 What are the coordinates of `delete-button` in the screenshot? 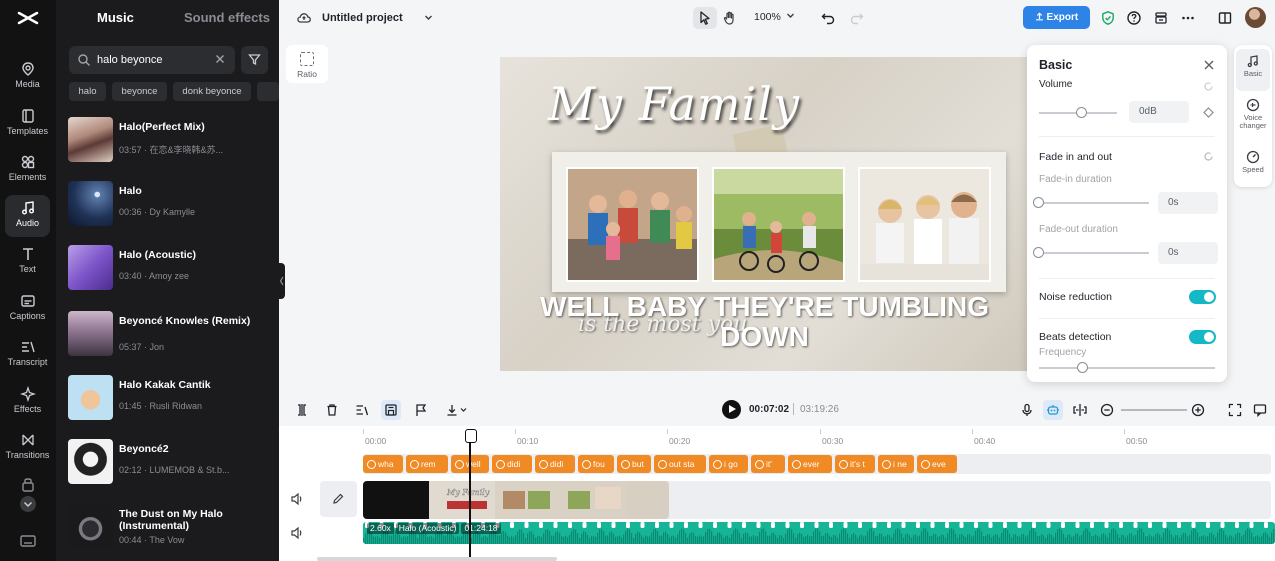 It's located at (332, 410).